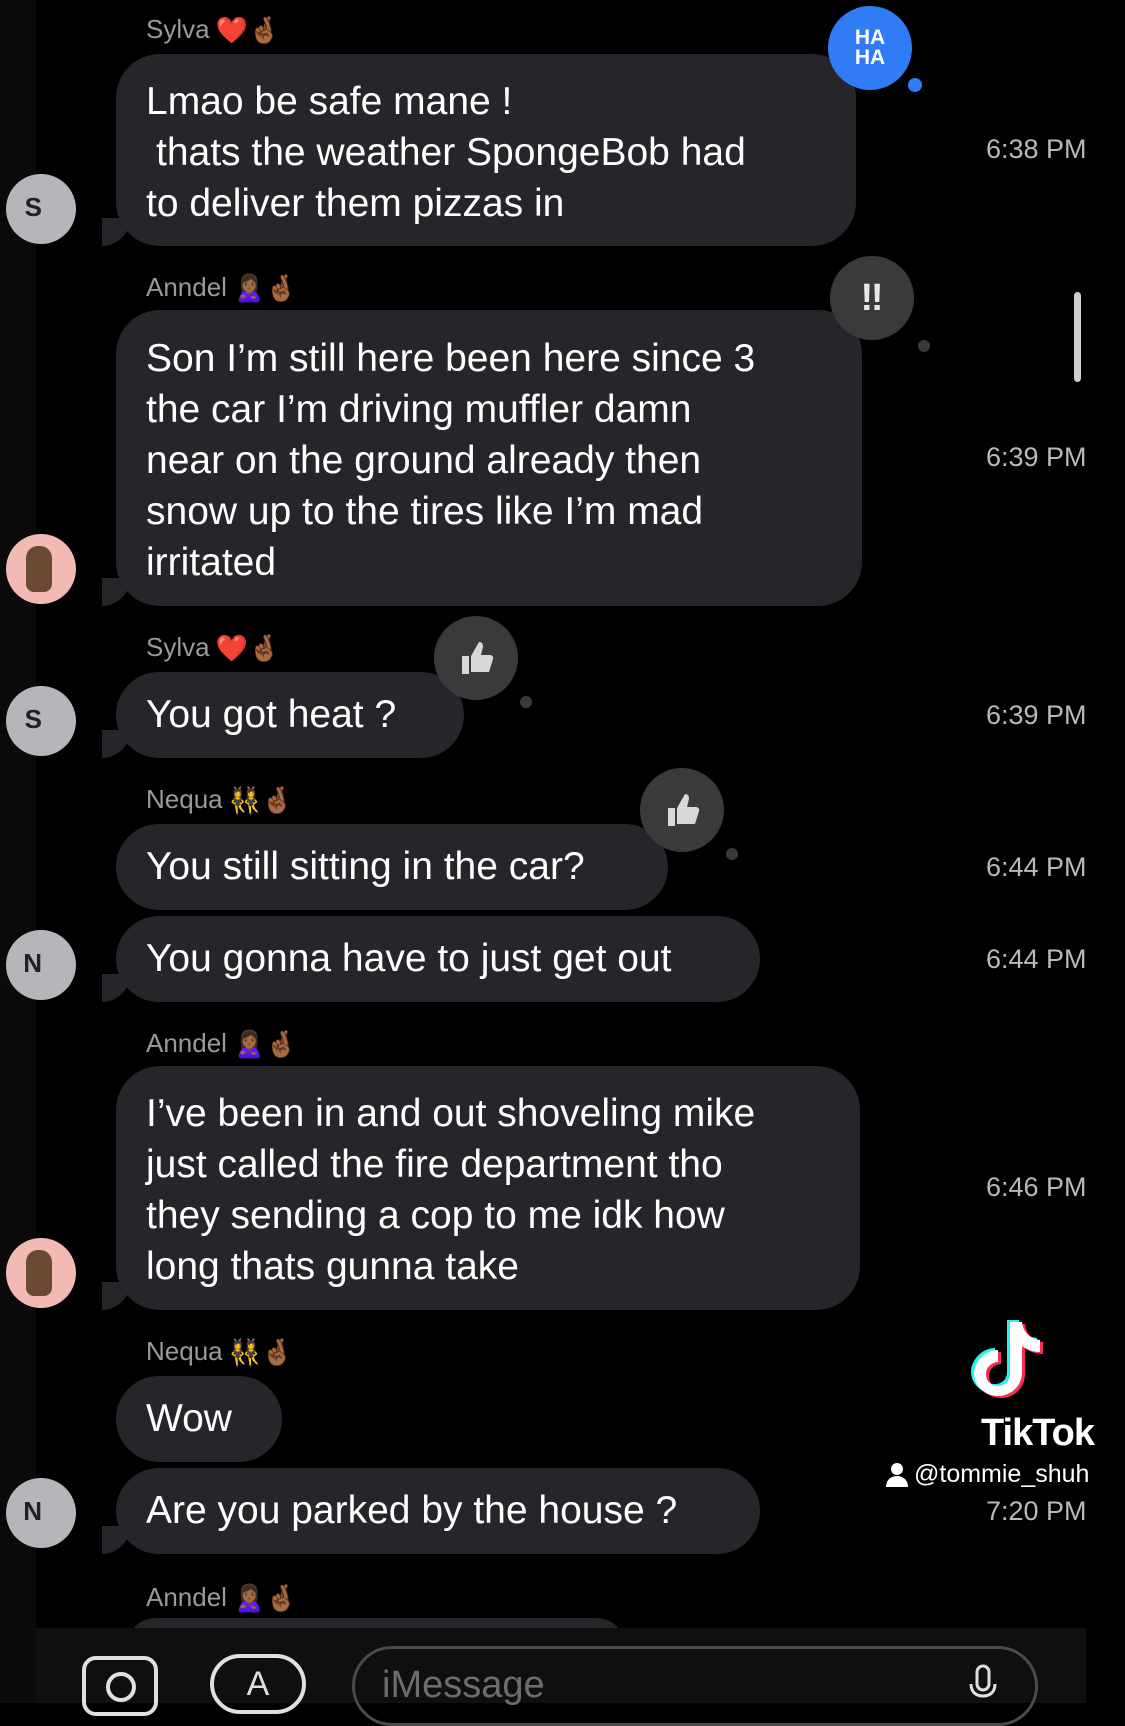  Describe the element at coordinates (870, 47) in the screenshot. I see `haha-label: HA HA` at that location.